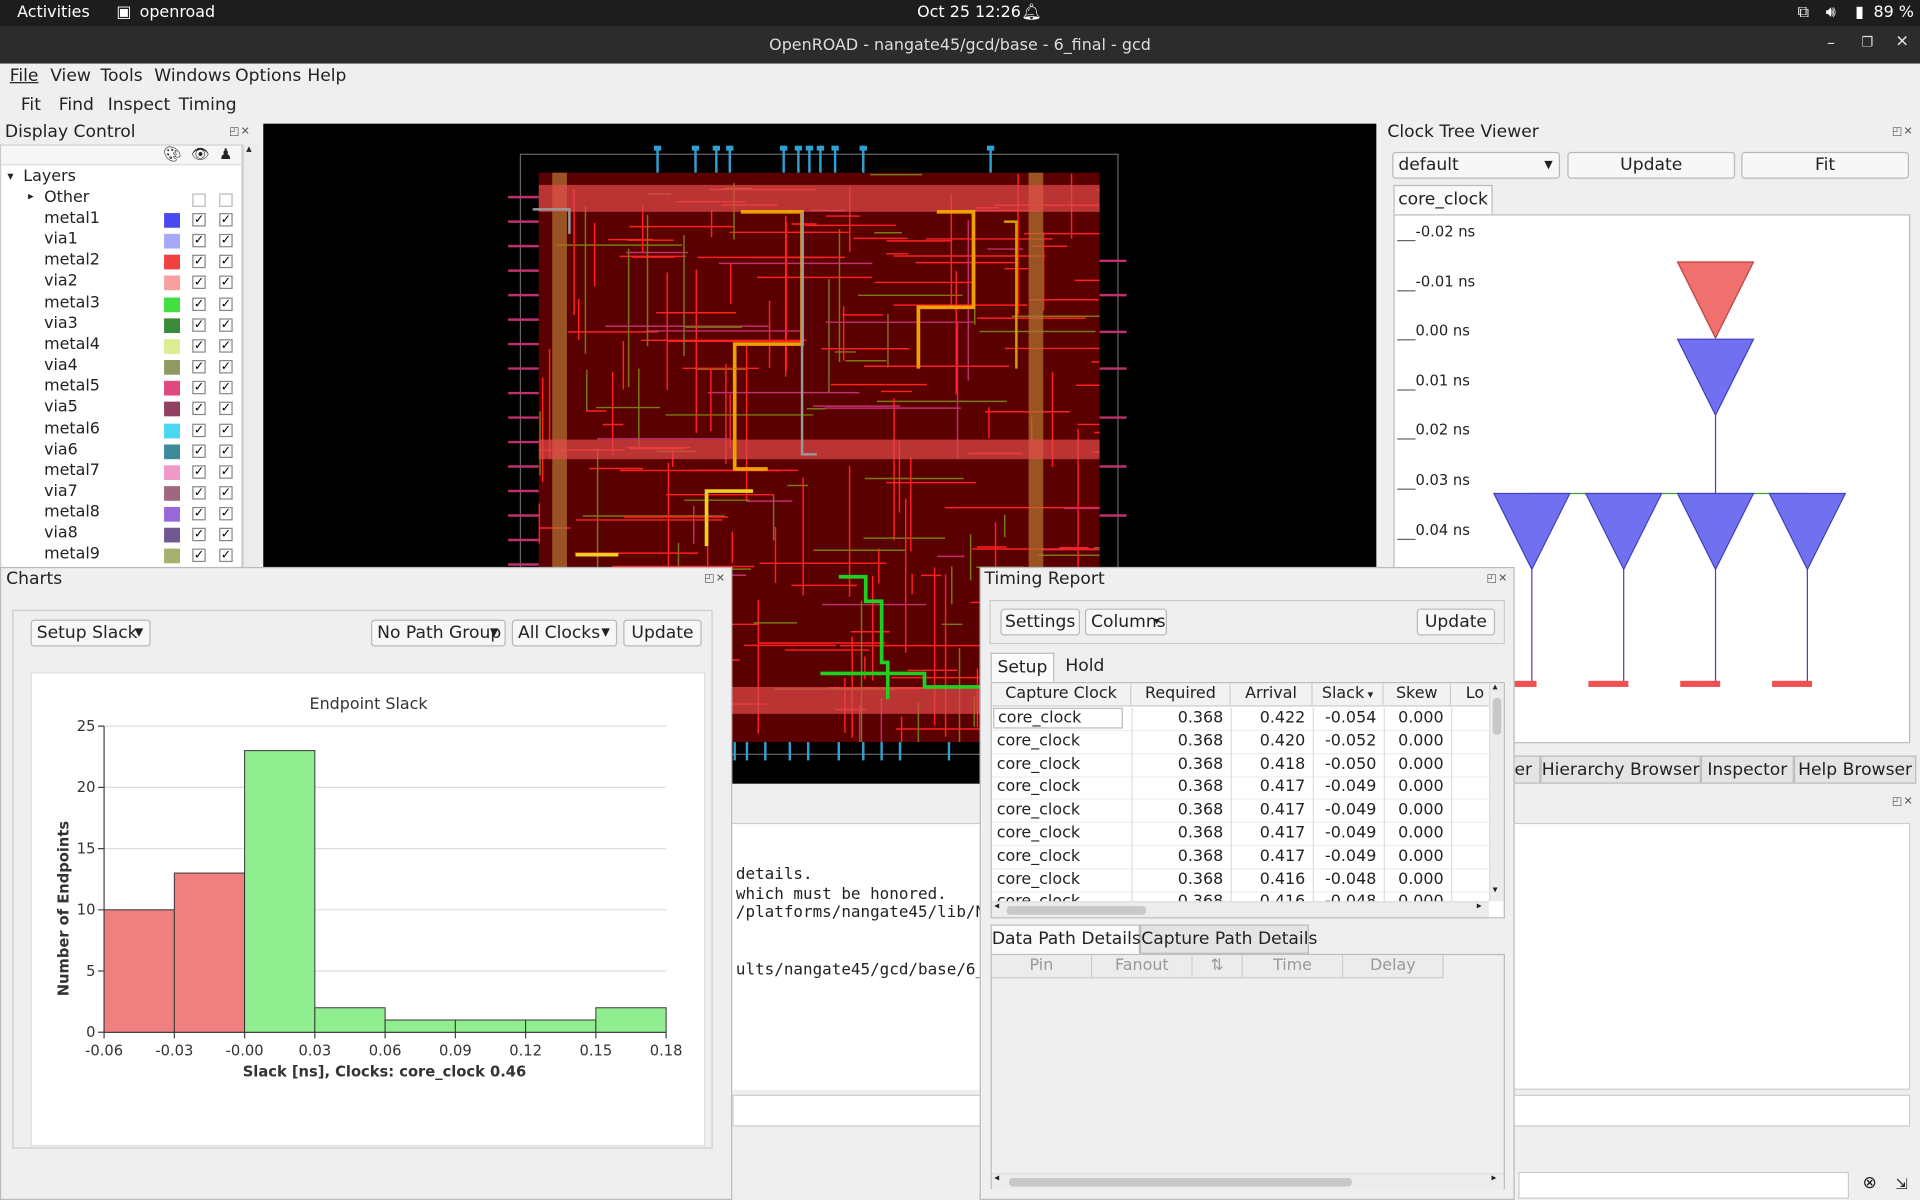 The image size is (1920, 1200). Describe the element at coordinates (1902, 1184) in the screenshot. I see `expand-icon: ⇲` at that location.